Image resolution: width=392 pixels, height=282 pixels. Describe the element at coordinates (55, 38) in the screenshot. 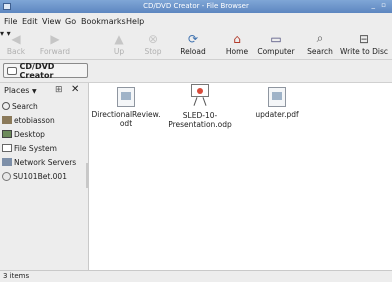

I see `forward-arrow-icon: ▶` at that location.